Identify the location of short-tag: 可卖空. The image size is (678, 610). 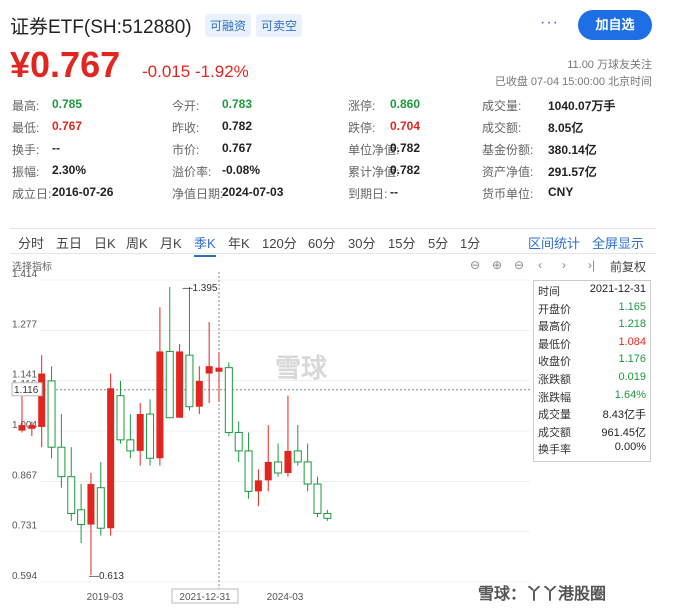
(279, 25).